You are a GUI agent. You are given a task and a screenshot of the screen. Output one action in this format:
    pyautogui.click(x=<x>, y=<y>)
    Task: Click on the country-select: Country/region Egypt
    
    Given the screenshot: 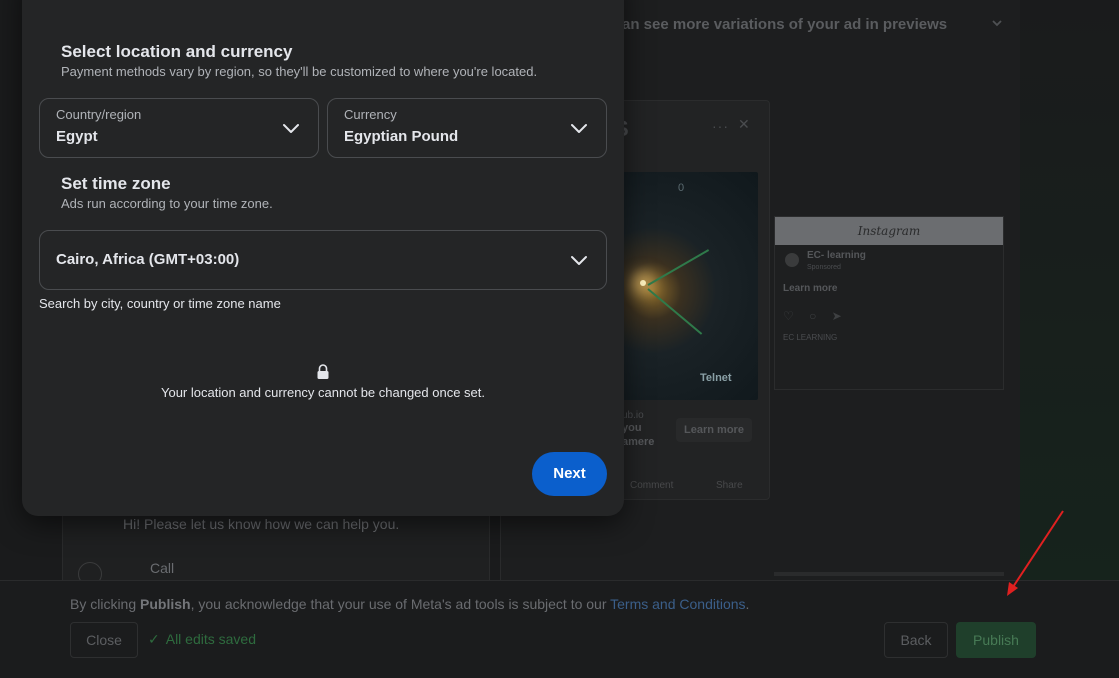 What is the action you would take?
    pyautogui.click(x=179, y=128)
    